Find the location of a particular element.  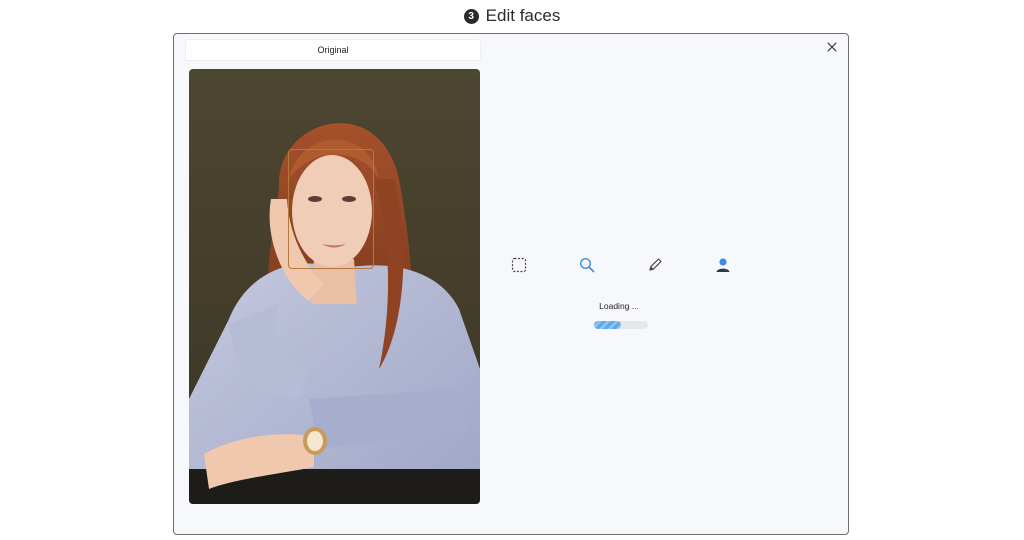

person-icon is located at coordinates (723, 265).